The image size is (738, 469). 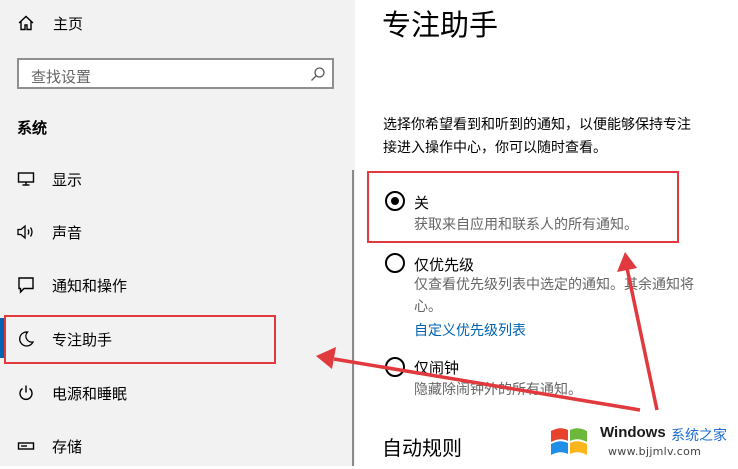 I want to click on annotation-arrowhead-up, so click(x=627, y=262).